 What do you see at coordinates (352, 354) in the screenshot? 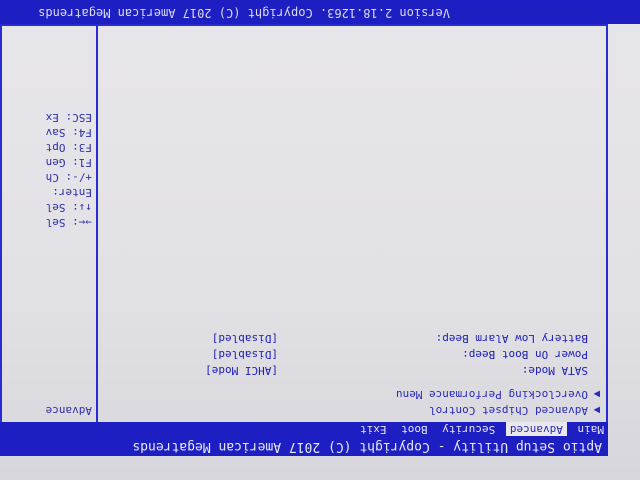
I see `setting-power-on-boot-beep: Power On Boot Beep:[Disabled]` at bounding box center [352, 354].